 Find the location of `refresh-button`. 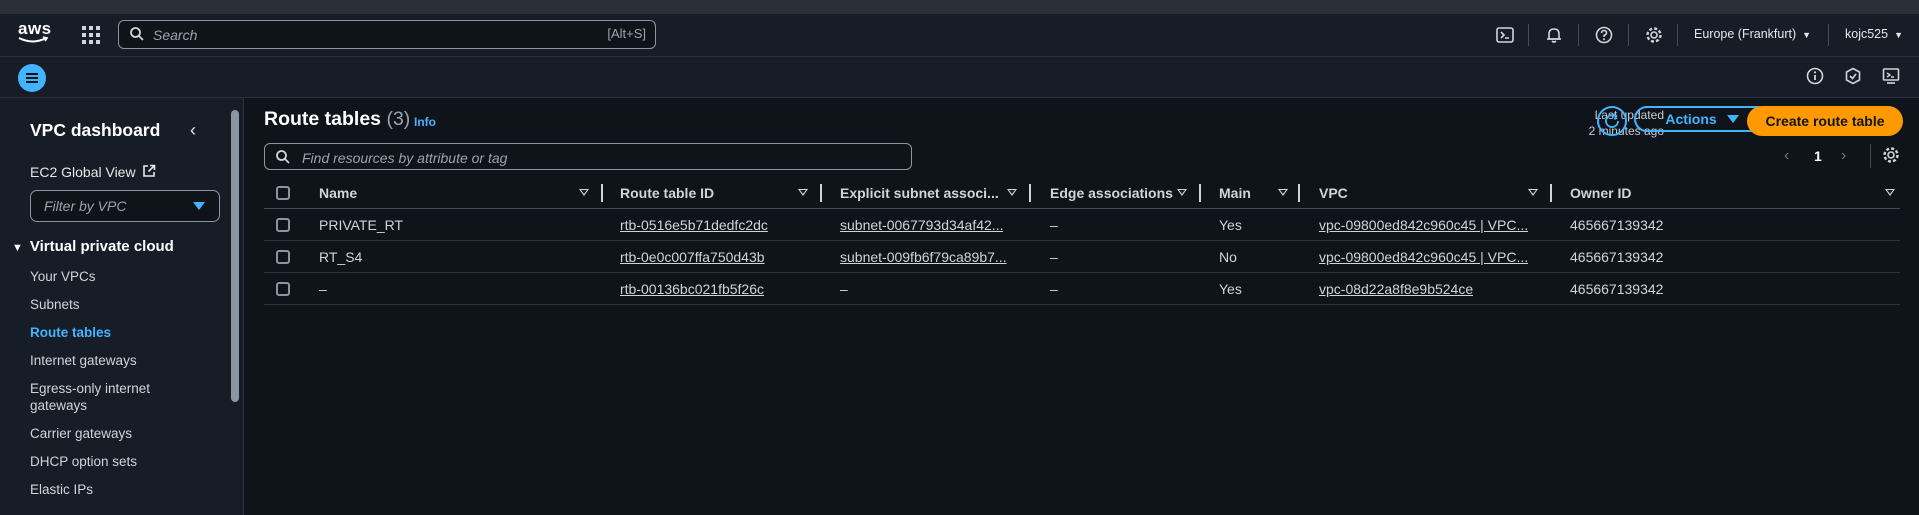

refresh-button is located at coordinates (1612, 121).